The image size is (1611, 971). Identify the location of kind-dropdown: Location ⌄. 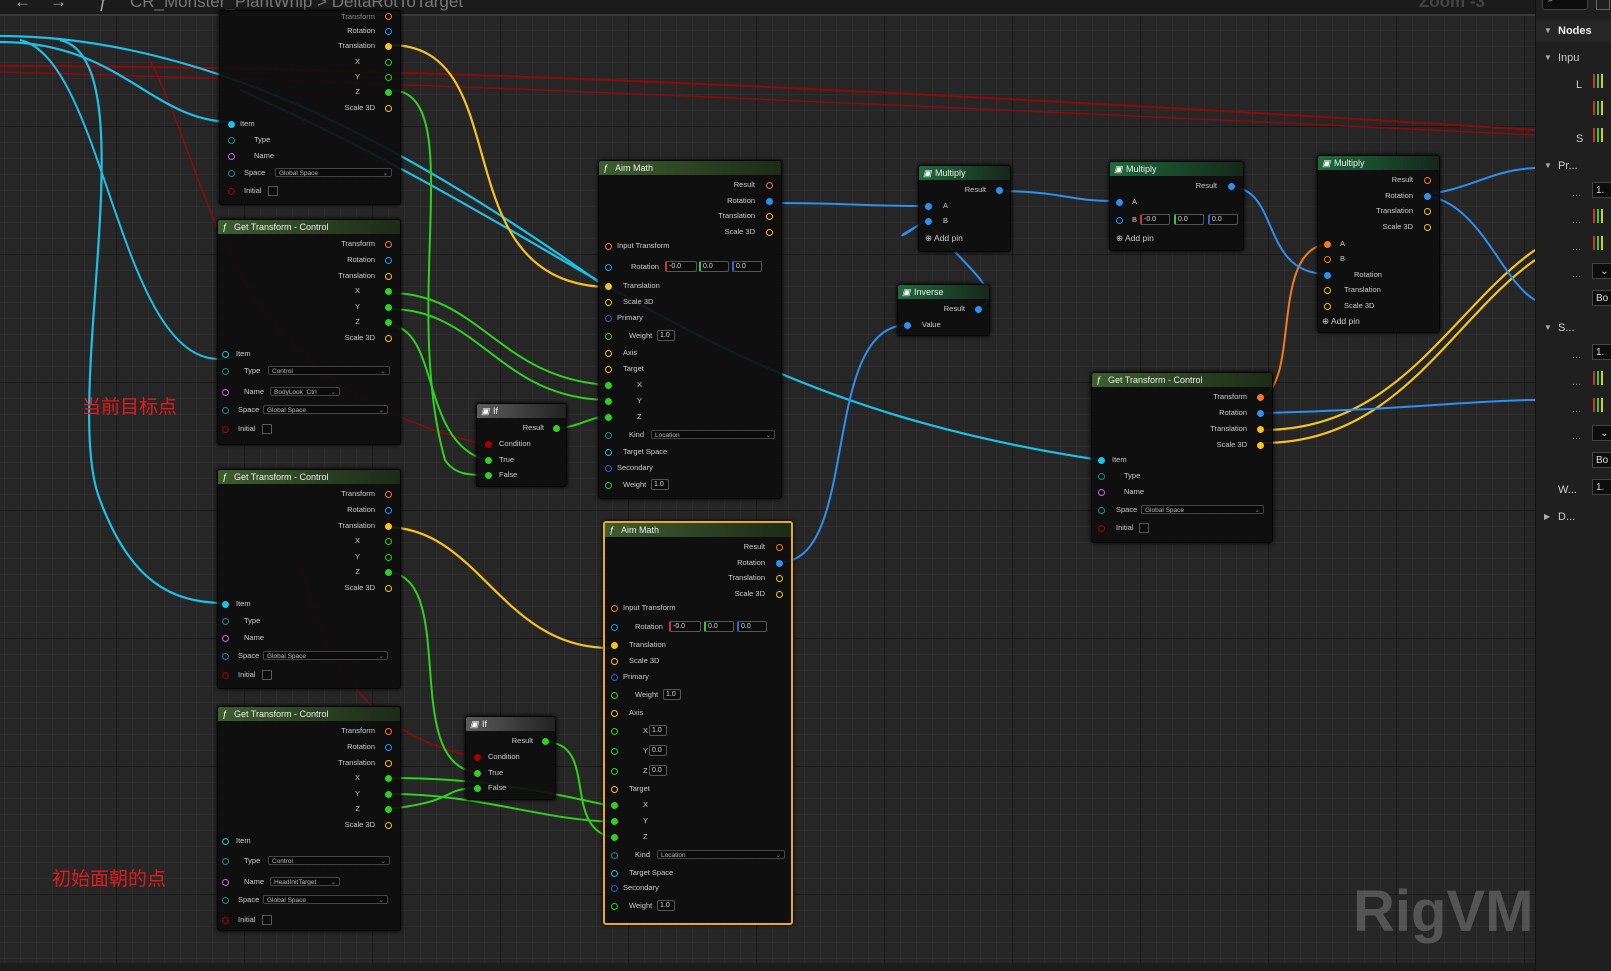
(713, 434).